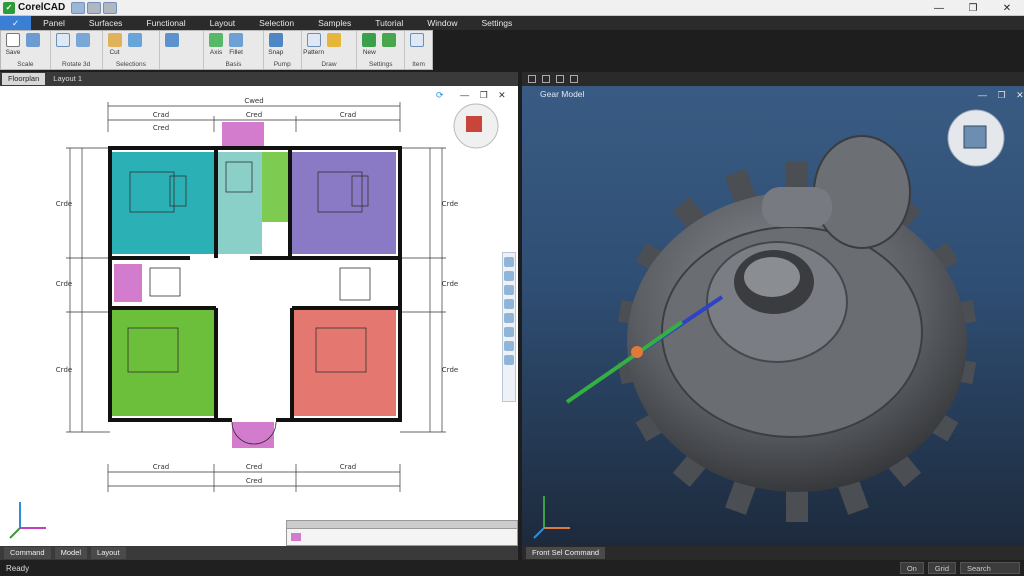 This screenshot has height=576, width=1024. What do you see at coordinates (17, 568) in the screenshot?
I see `command-line: Ready` at bounding box center [17, 568].